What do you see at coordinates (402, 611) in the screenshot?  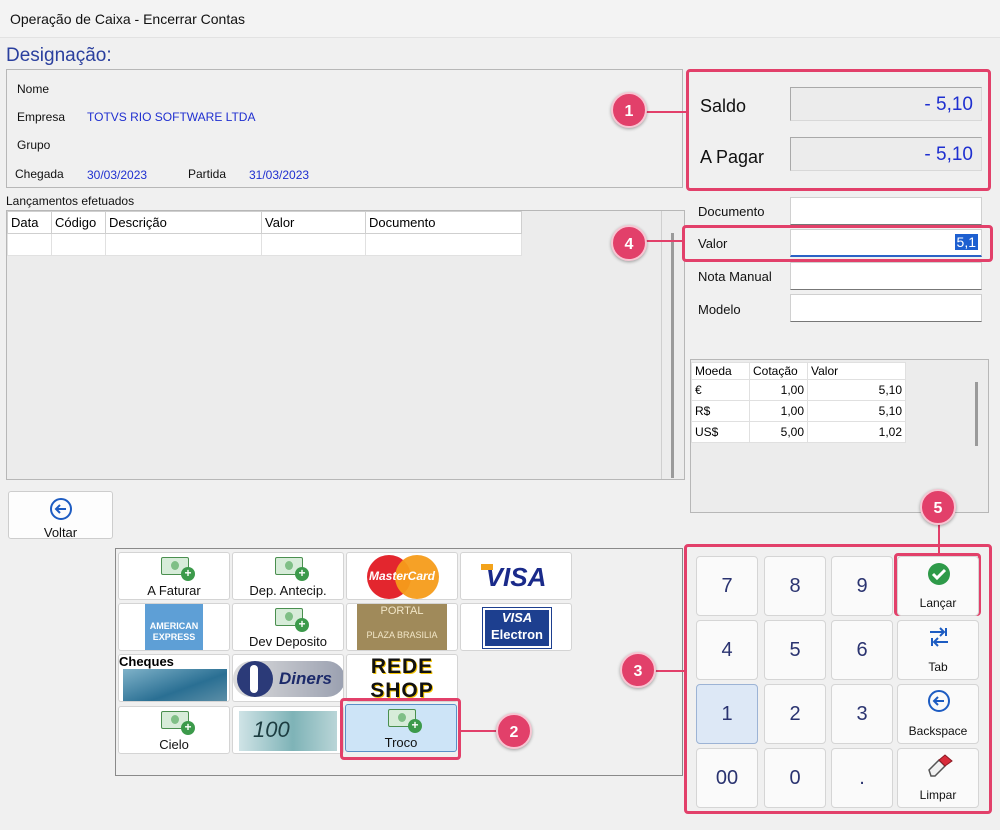 I see `portal-line1: PORTAL` at bounding box center [402, 611].